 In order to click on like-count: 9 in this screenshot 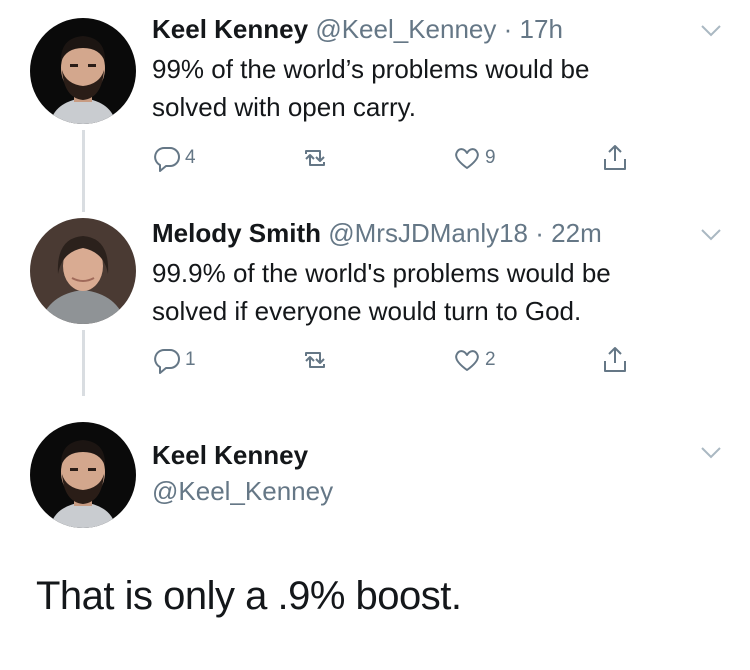, I will do `click(490, 157)`.